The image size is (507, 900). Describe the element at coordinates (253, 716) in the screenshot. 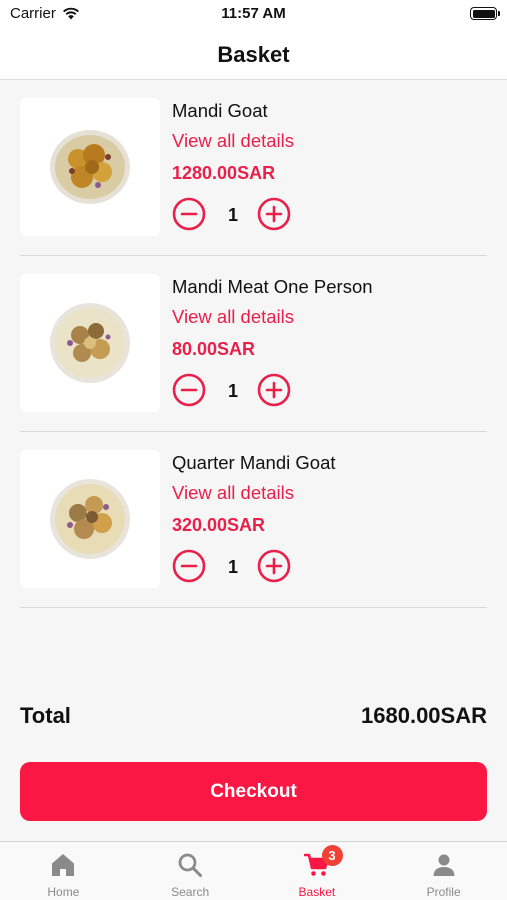

I see `total-row: Total 1680.00SAR` at that location.